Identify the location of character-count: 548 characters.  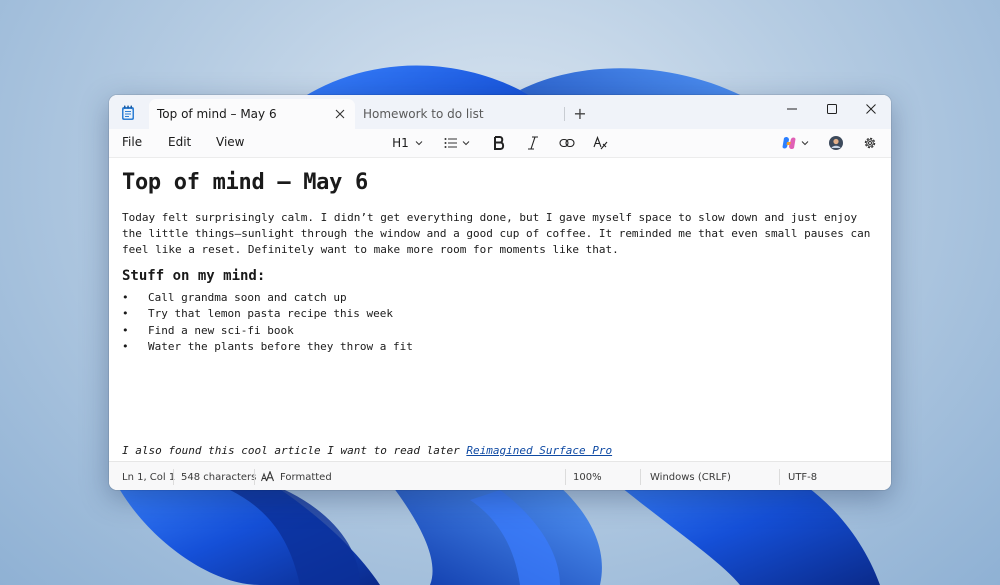
(219, 477).